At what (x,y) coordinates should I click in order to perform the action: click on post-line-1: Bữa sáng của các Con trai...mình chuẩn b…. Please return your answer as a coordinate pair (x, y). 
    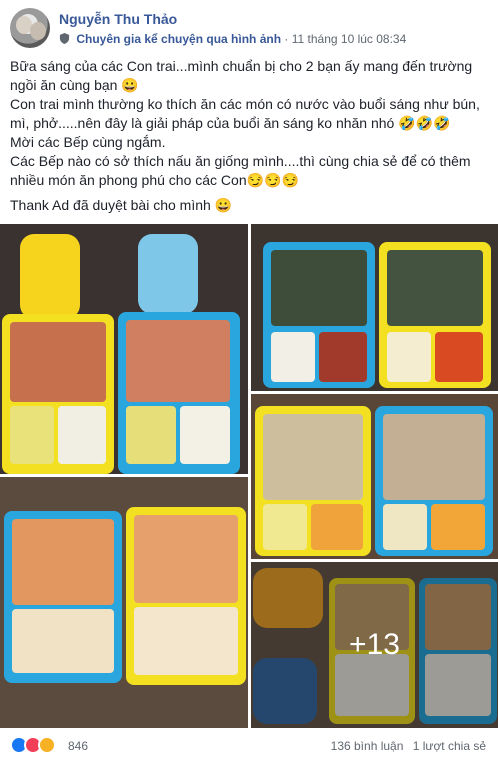
    Looking at the image, I should click on (241, 75).